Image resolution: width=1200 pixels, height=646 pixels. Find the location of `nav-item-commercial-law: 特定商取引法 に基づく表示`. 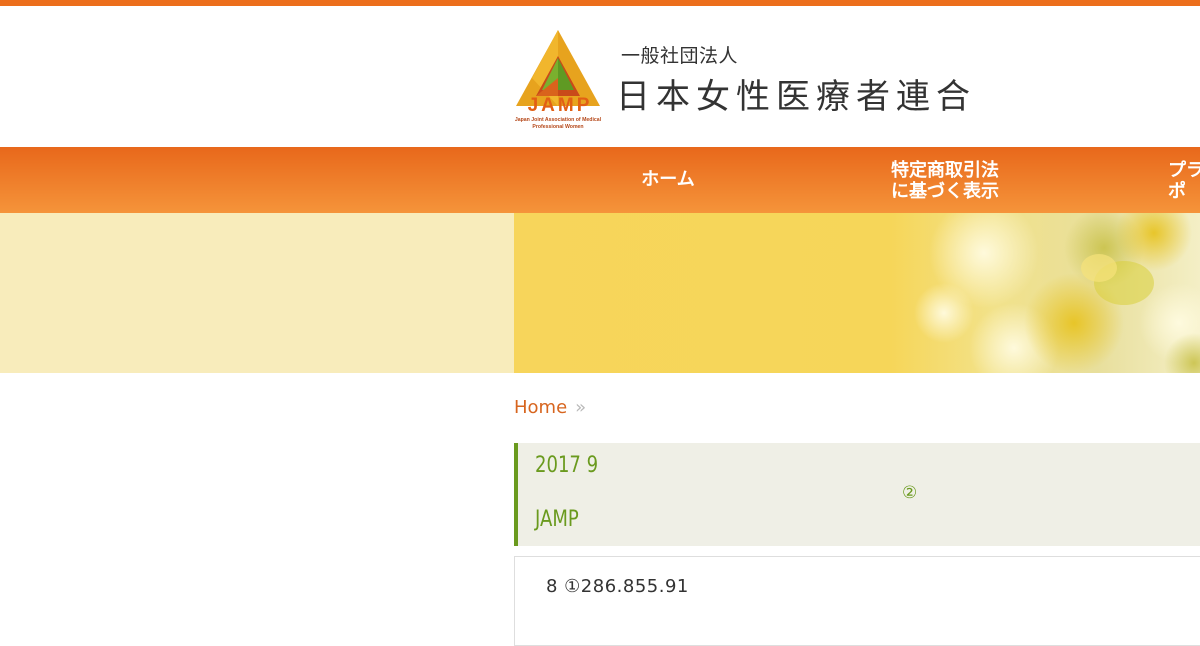

nav-item-commercial-law: 特定商取引法 に基づく表示 is located at coordinates (945, 181).